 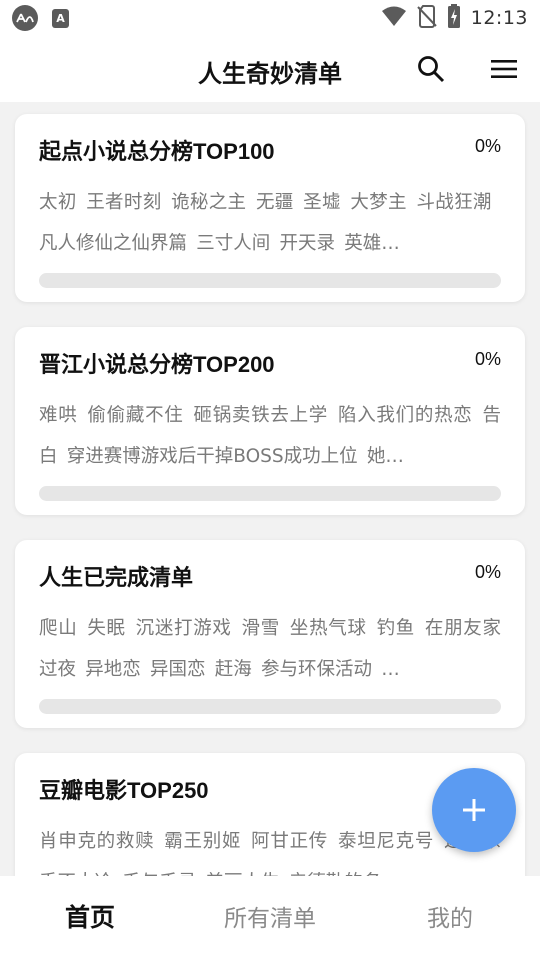 What do you see at coordinates (157, 151) in the screenshot?
I see `list-card-title: 起点小说总分榜TOP100` at bounding box center [157, 151].